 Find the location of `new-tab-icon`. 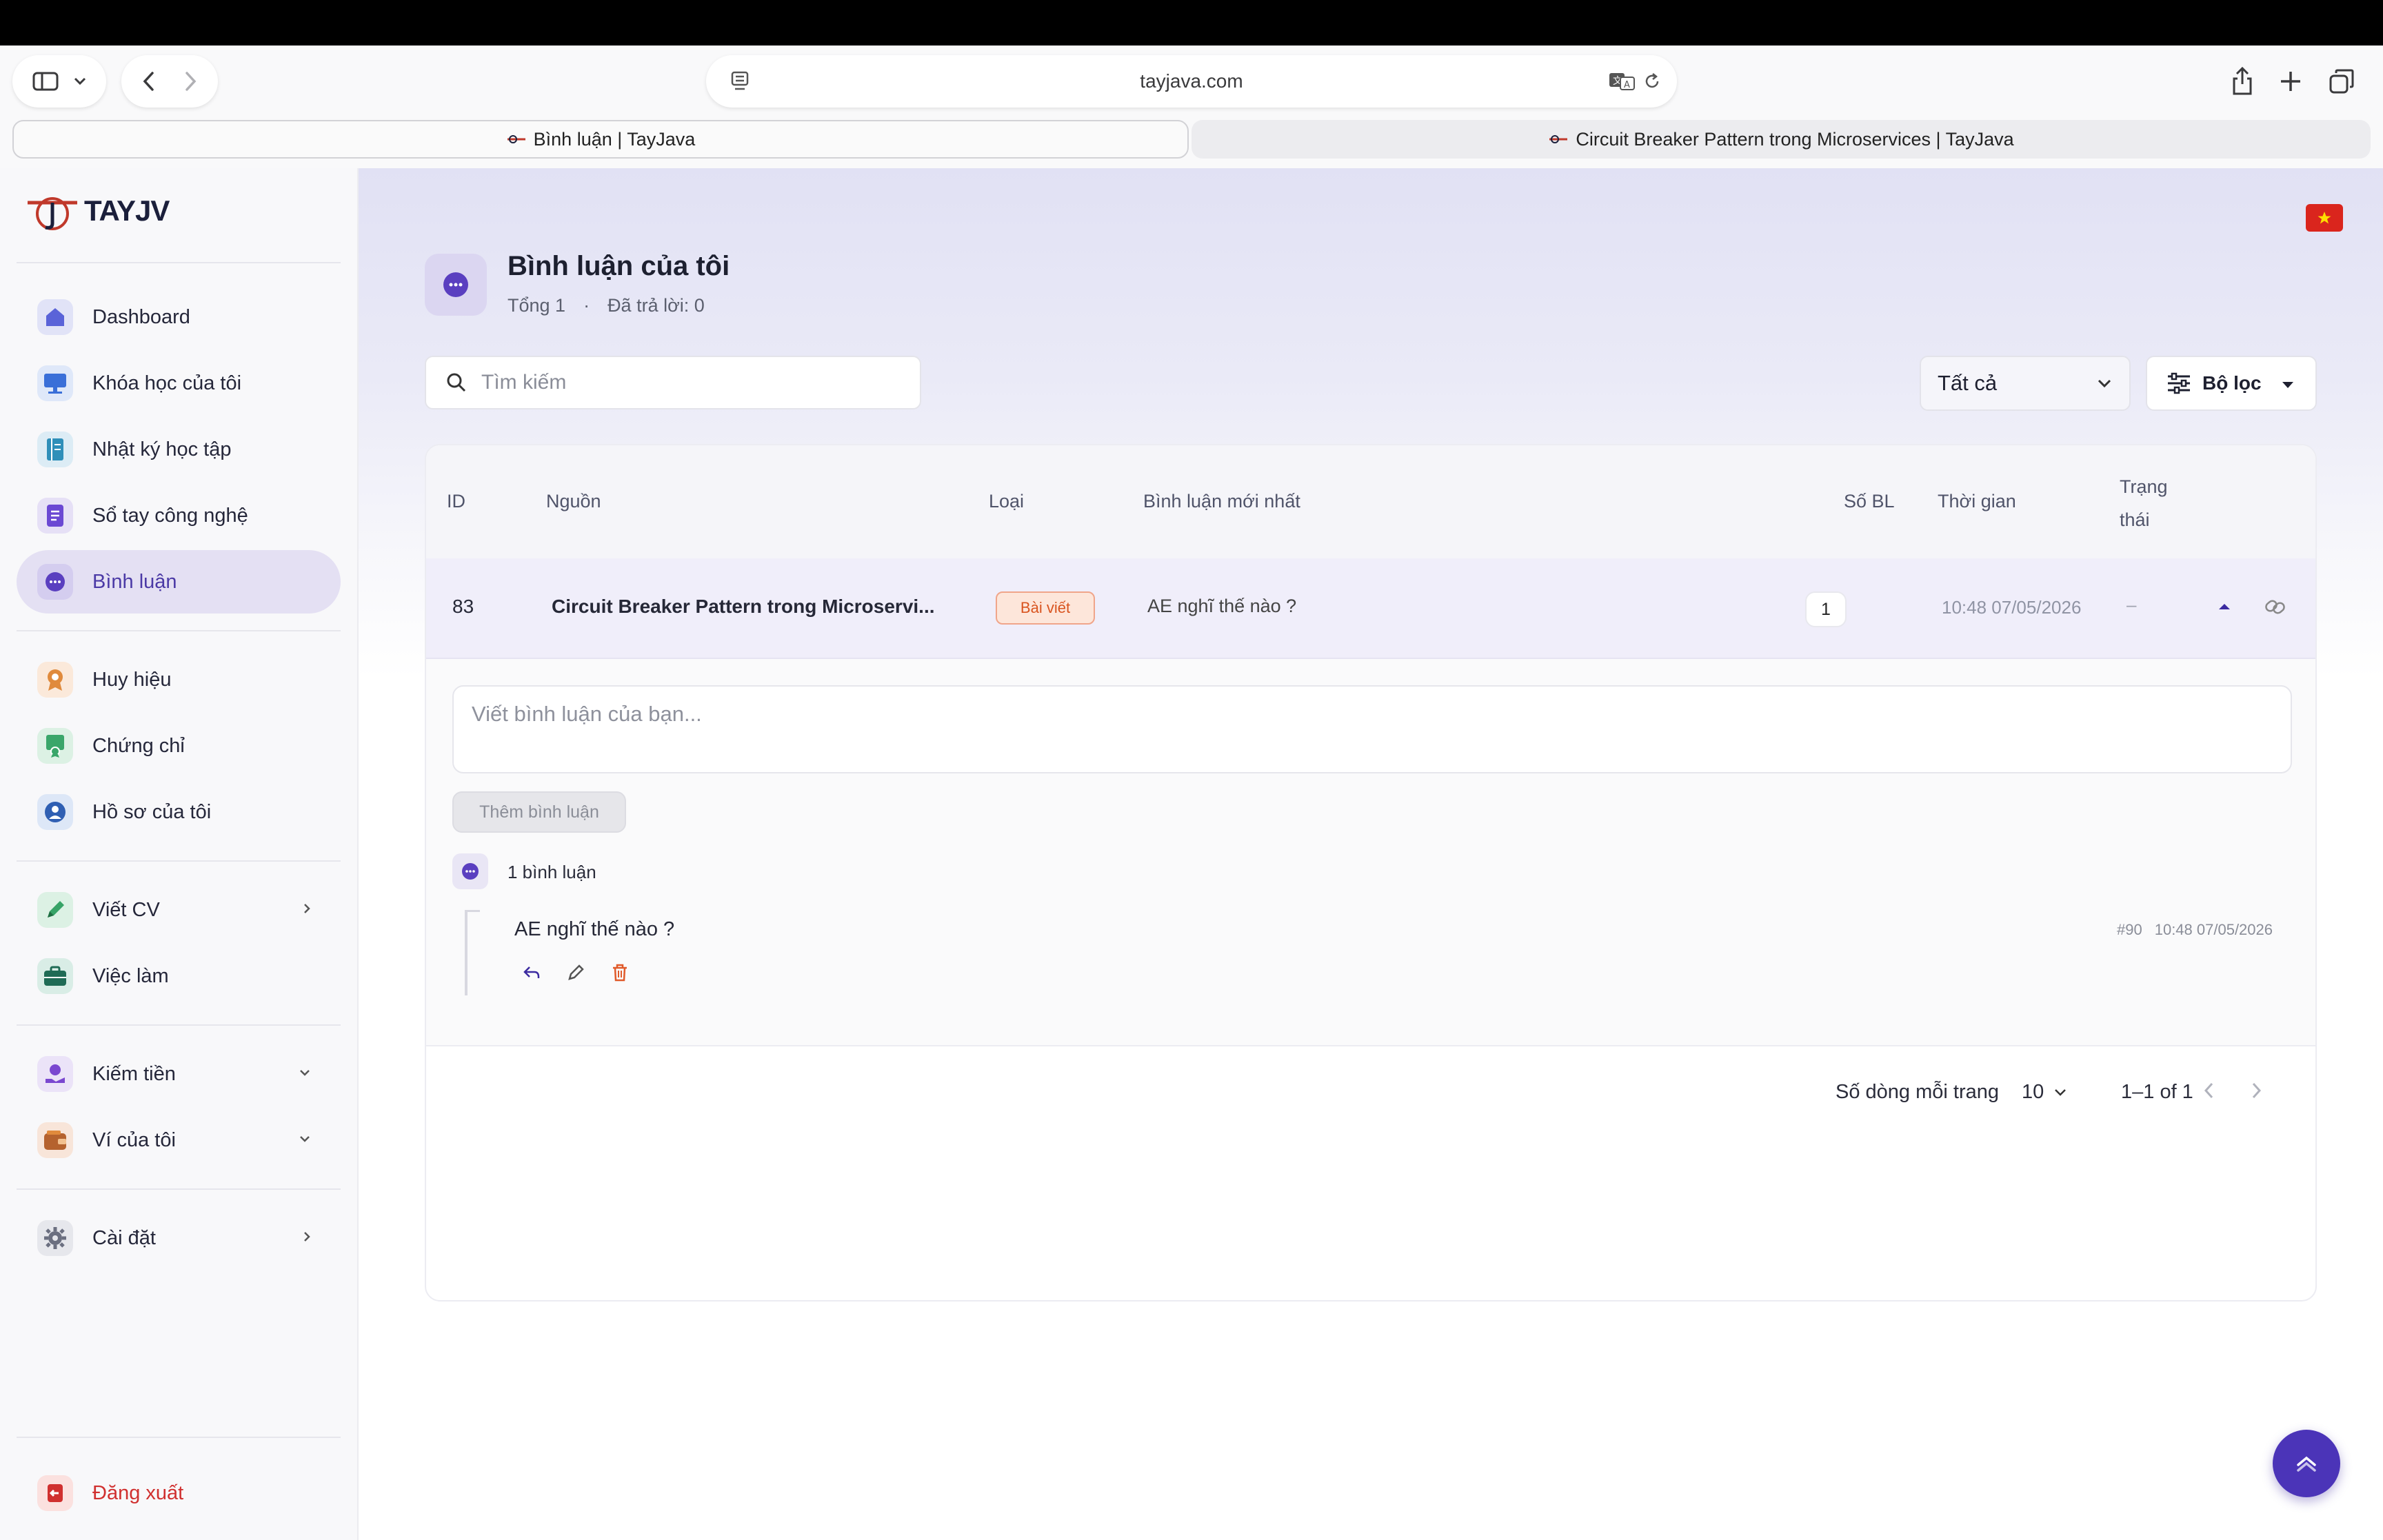

new-tab-icon is located at coordinates (2290, 82).